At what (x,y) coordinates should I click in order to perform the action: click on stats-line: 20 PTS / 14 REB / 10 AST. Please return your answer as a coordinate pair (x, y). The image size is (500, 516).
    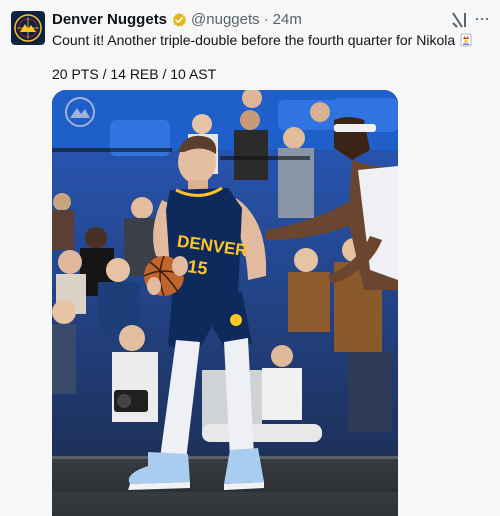
    Looking at the image, I should click on (134, 74).